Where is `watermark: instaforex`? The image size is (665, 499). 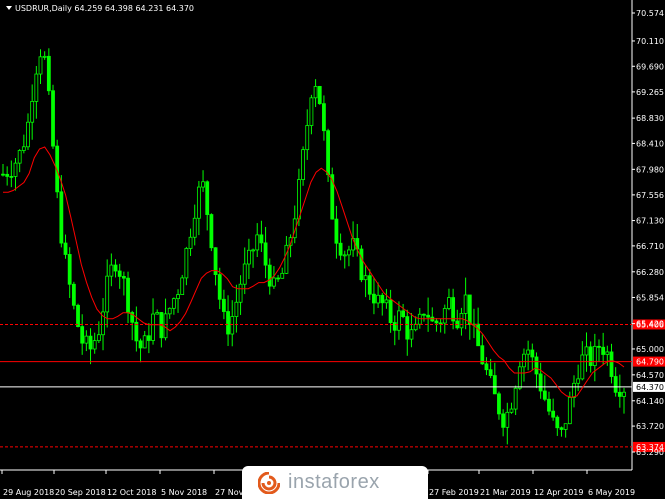 watermark: instaforex is located at coordinates (335, 482).